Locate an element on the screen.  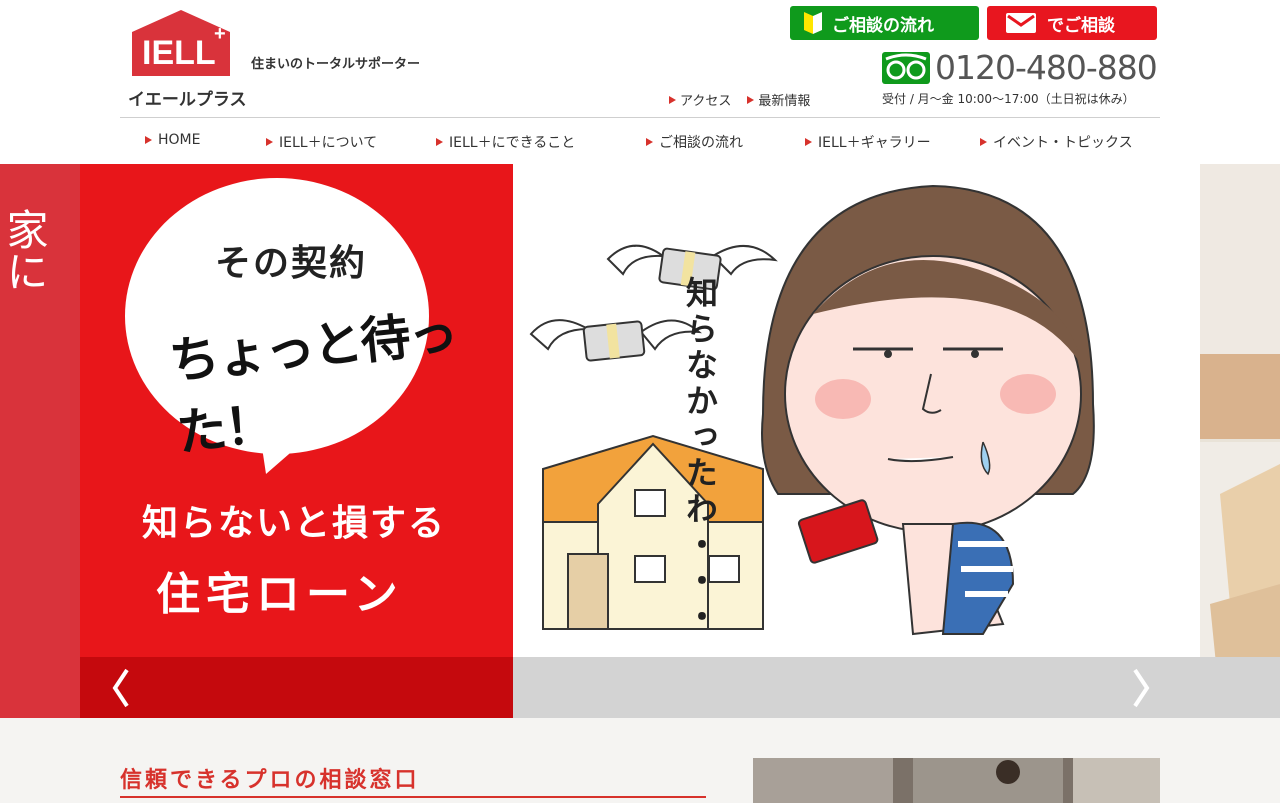
nav-home: HOME is located at coordinates (172, 140).